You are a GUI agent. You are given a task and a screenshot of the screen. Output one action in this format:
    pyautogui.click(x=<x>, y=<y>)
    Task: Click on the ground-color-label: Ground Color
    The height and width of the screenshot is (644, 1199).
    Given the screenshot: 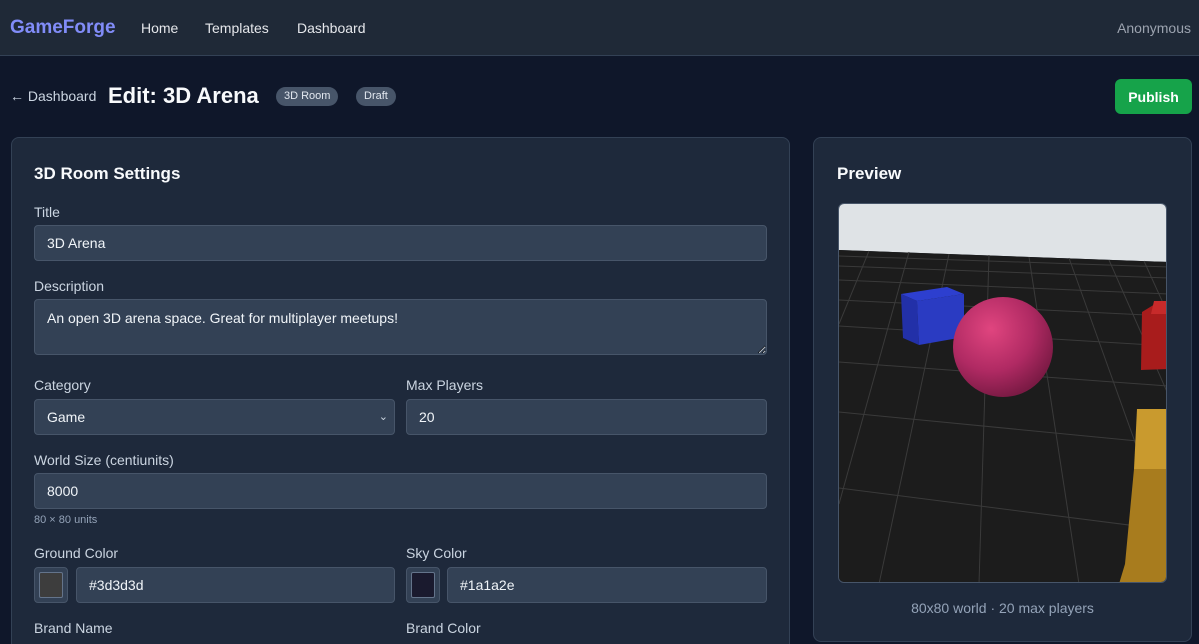 What is the action you would take?
    pyautogui.click(x=76, y=553)
    